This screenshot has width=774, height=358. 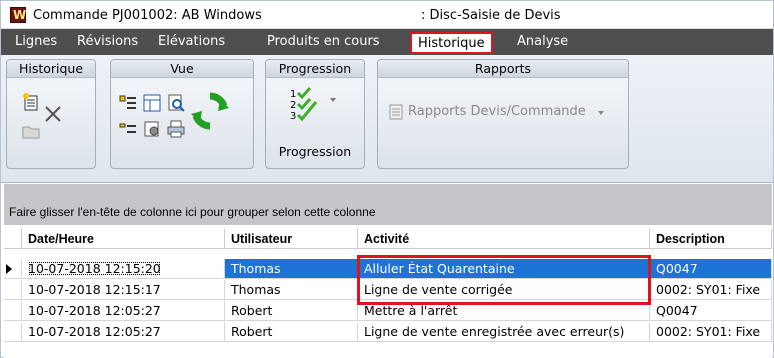 I want to click on tab-elevations: Elévations, so click(x=191, y=42).